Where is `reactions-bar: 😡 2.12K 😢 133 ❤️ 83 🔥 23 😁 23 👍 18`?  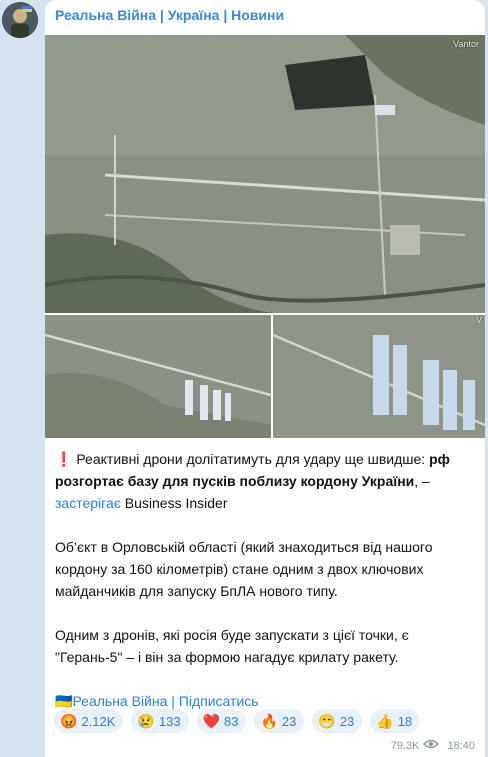 reactions-bar: 😡 2.12K 😢 133 ❤️ 83 🔥 23 😁 23 👍 18 is located at coordinates (237, 722).